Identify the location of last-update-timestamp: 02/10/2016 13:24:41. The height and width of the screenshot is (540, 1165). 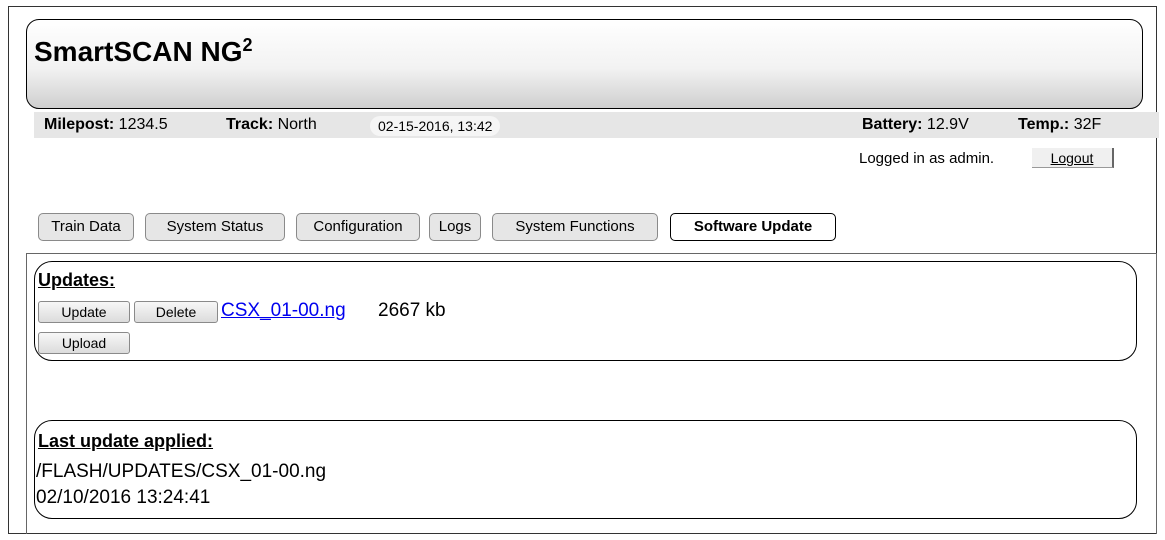
(123, 497).